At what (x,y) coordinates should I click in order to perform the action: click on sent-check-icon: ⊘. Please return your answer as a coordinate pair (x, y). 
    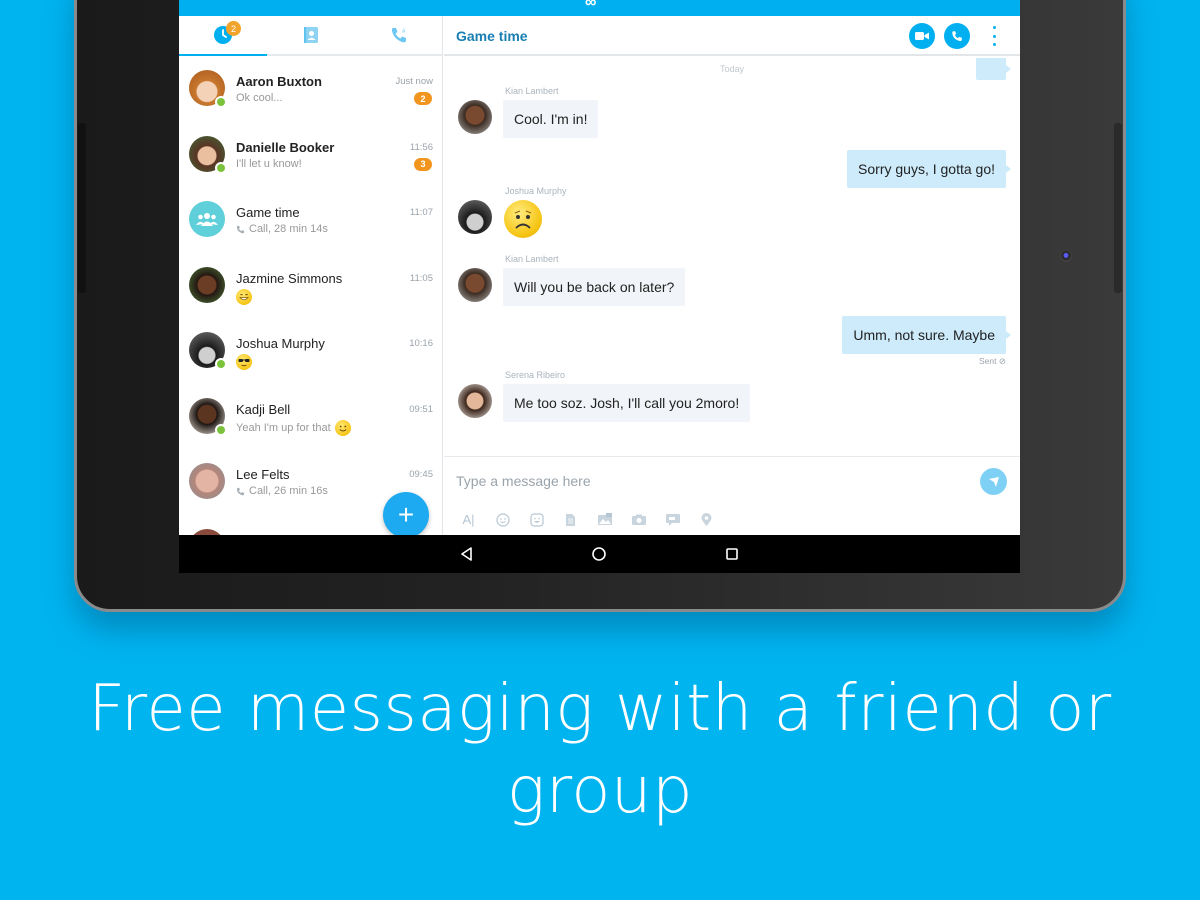
    Looking at the image, I should click on (1002, 361).